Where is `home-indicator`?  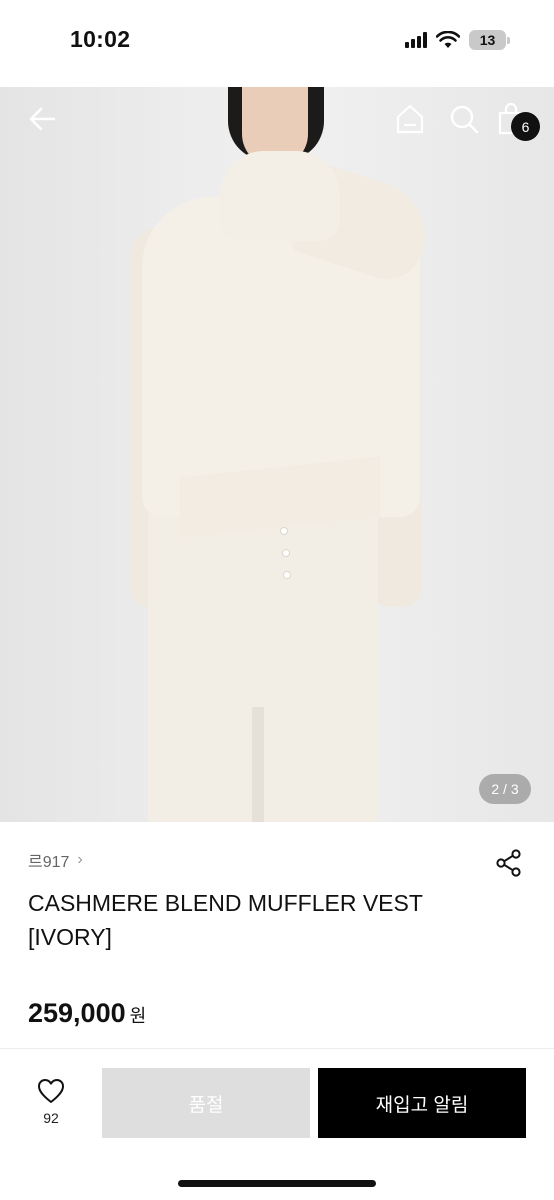
home-indicator is located at coordinates (277, 1183).